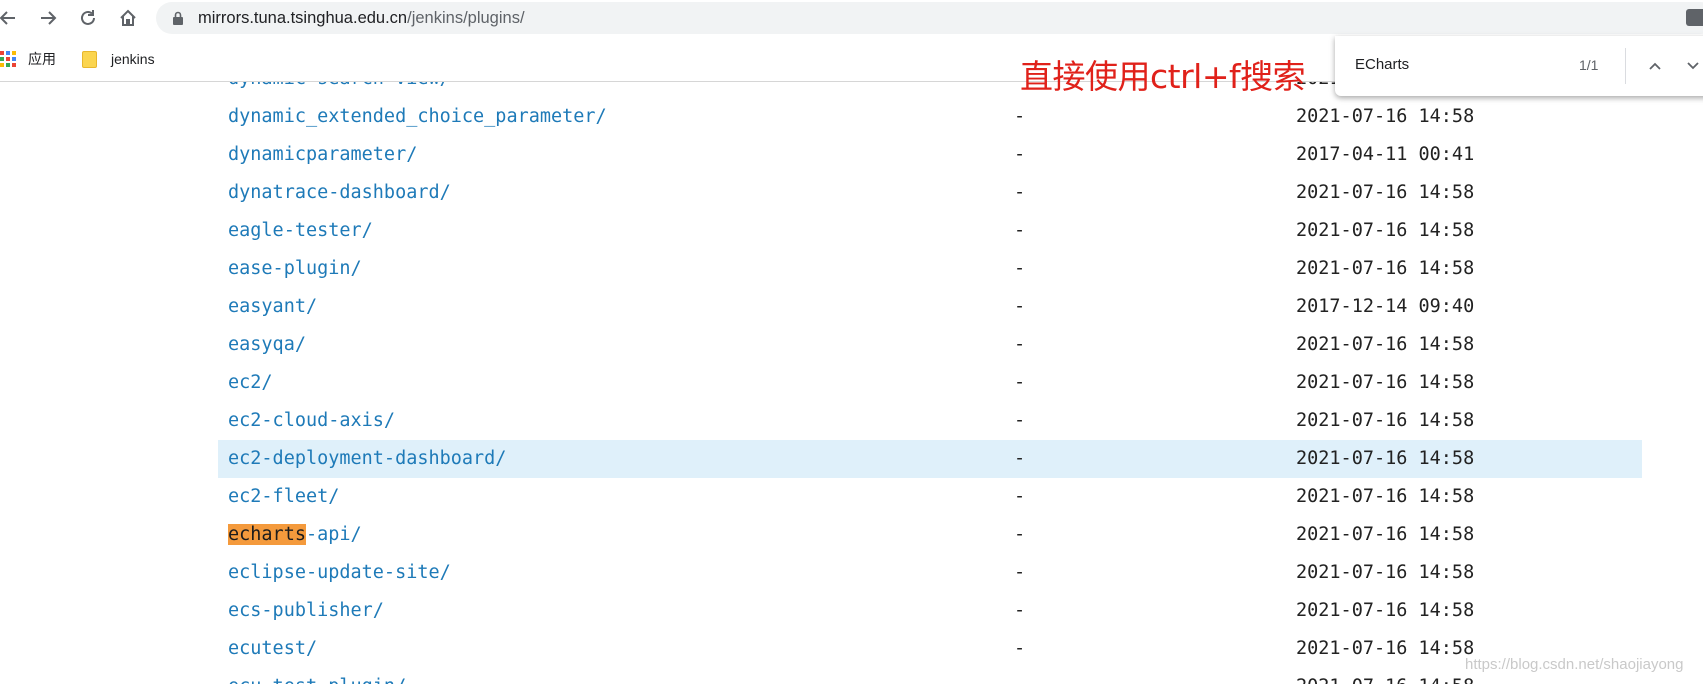  Describe the element at coordinates (930, 231) in the screenshot. I see `list-item: eagle-tester/ - 2021-07-16 14:58` at that location.